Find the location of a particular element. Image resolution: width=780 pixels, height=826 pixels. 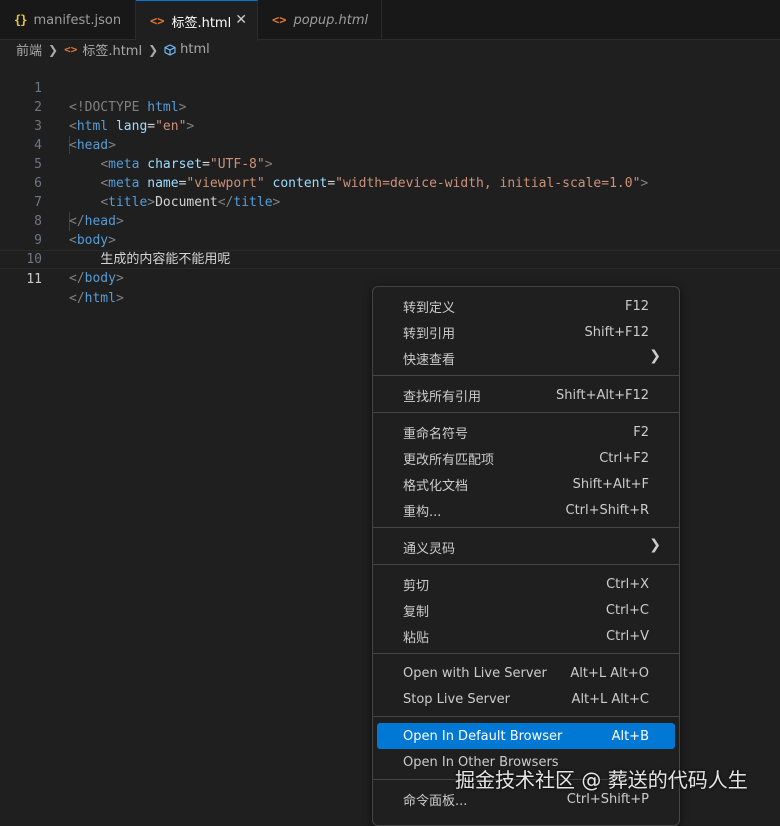

menu-item-label: 转到引用 is located at coordinates (429, 334).